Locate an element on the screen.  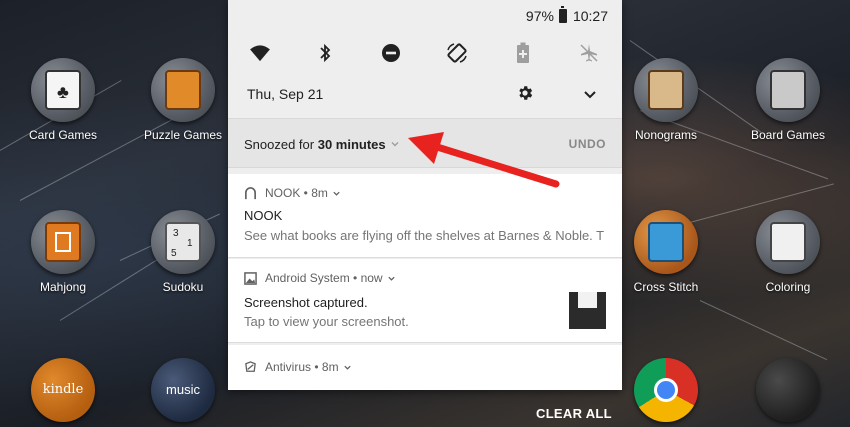
cross-stitch-icon is located at coordinates (666, 242).